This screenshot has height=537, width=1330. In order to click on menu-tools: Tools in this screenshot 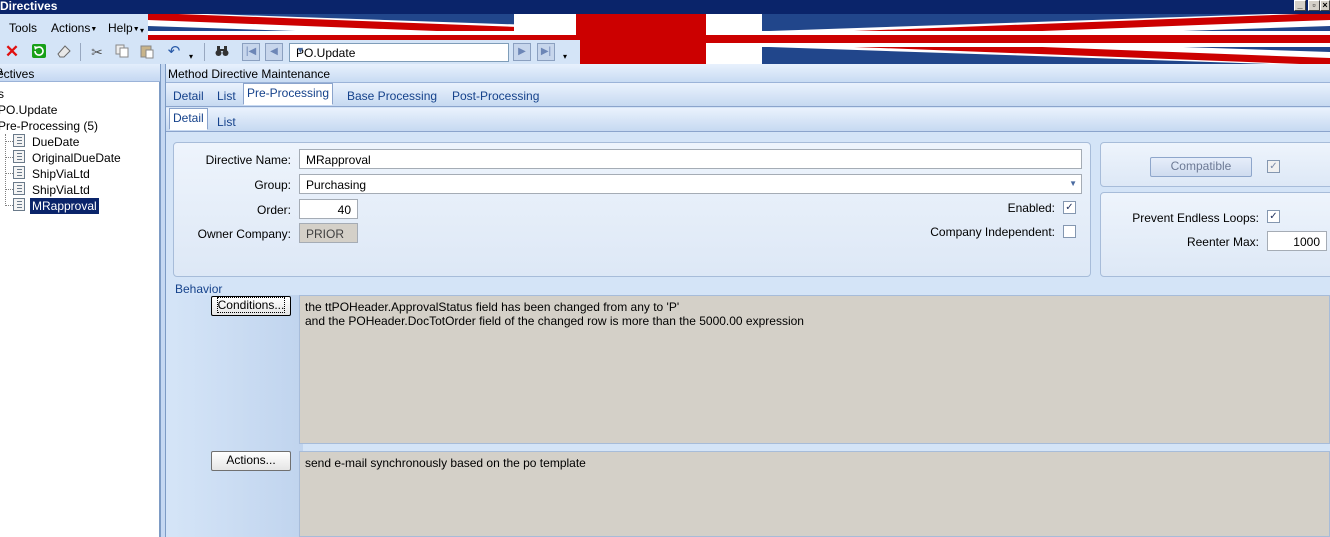, I will do `click(23, 28)`.